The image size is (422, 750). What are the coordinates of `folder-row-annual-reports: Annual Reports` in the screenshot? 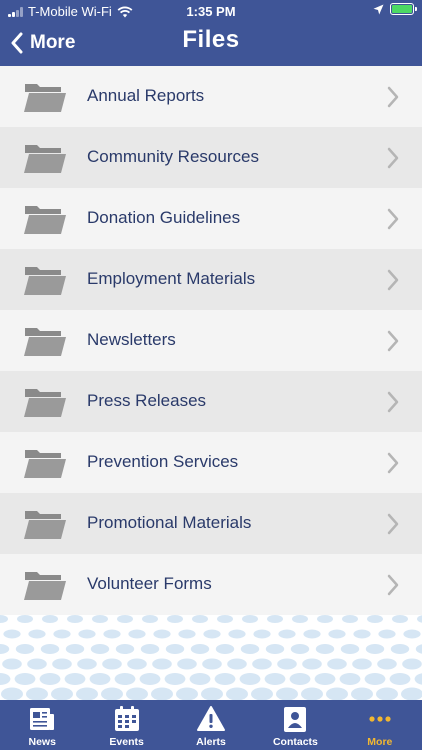 It's located at (211, 96).